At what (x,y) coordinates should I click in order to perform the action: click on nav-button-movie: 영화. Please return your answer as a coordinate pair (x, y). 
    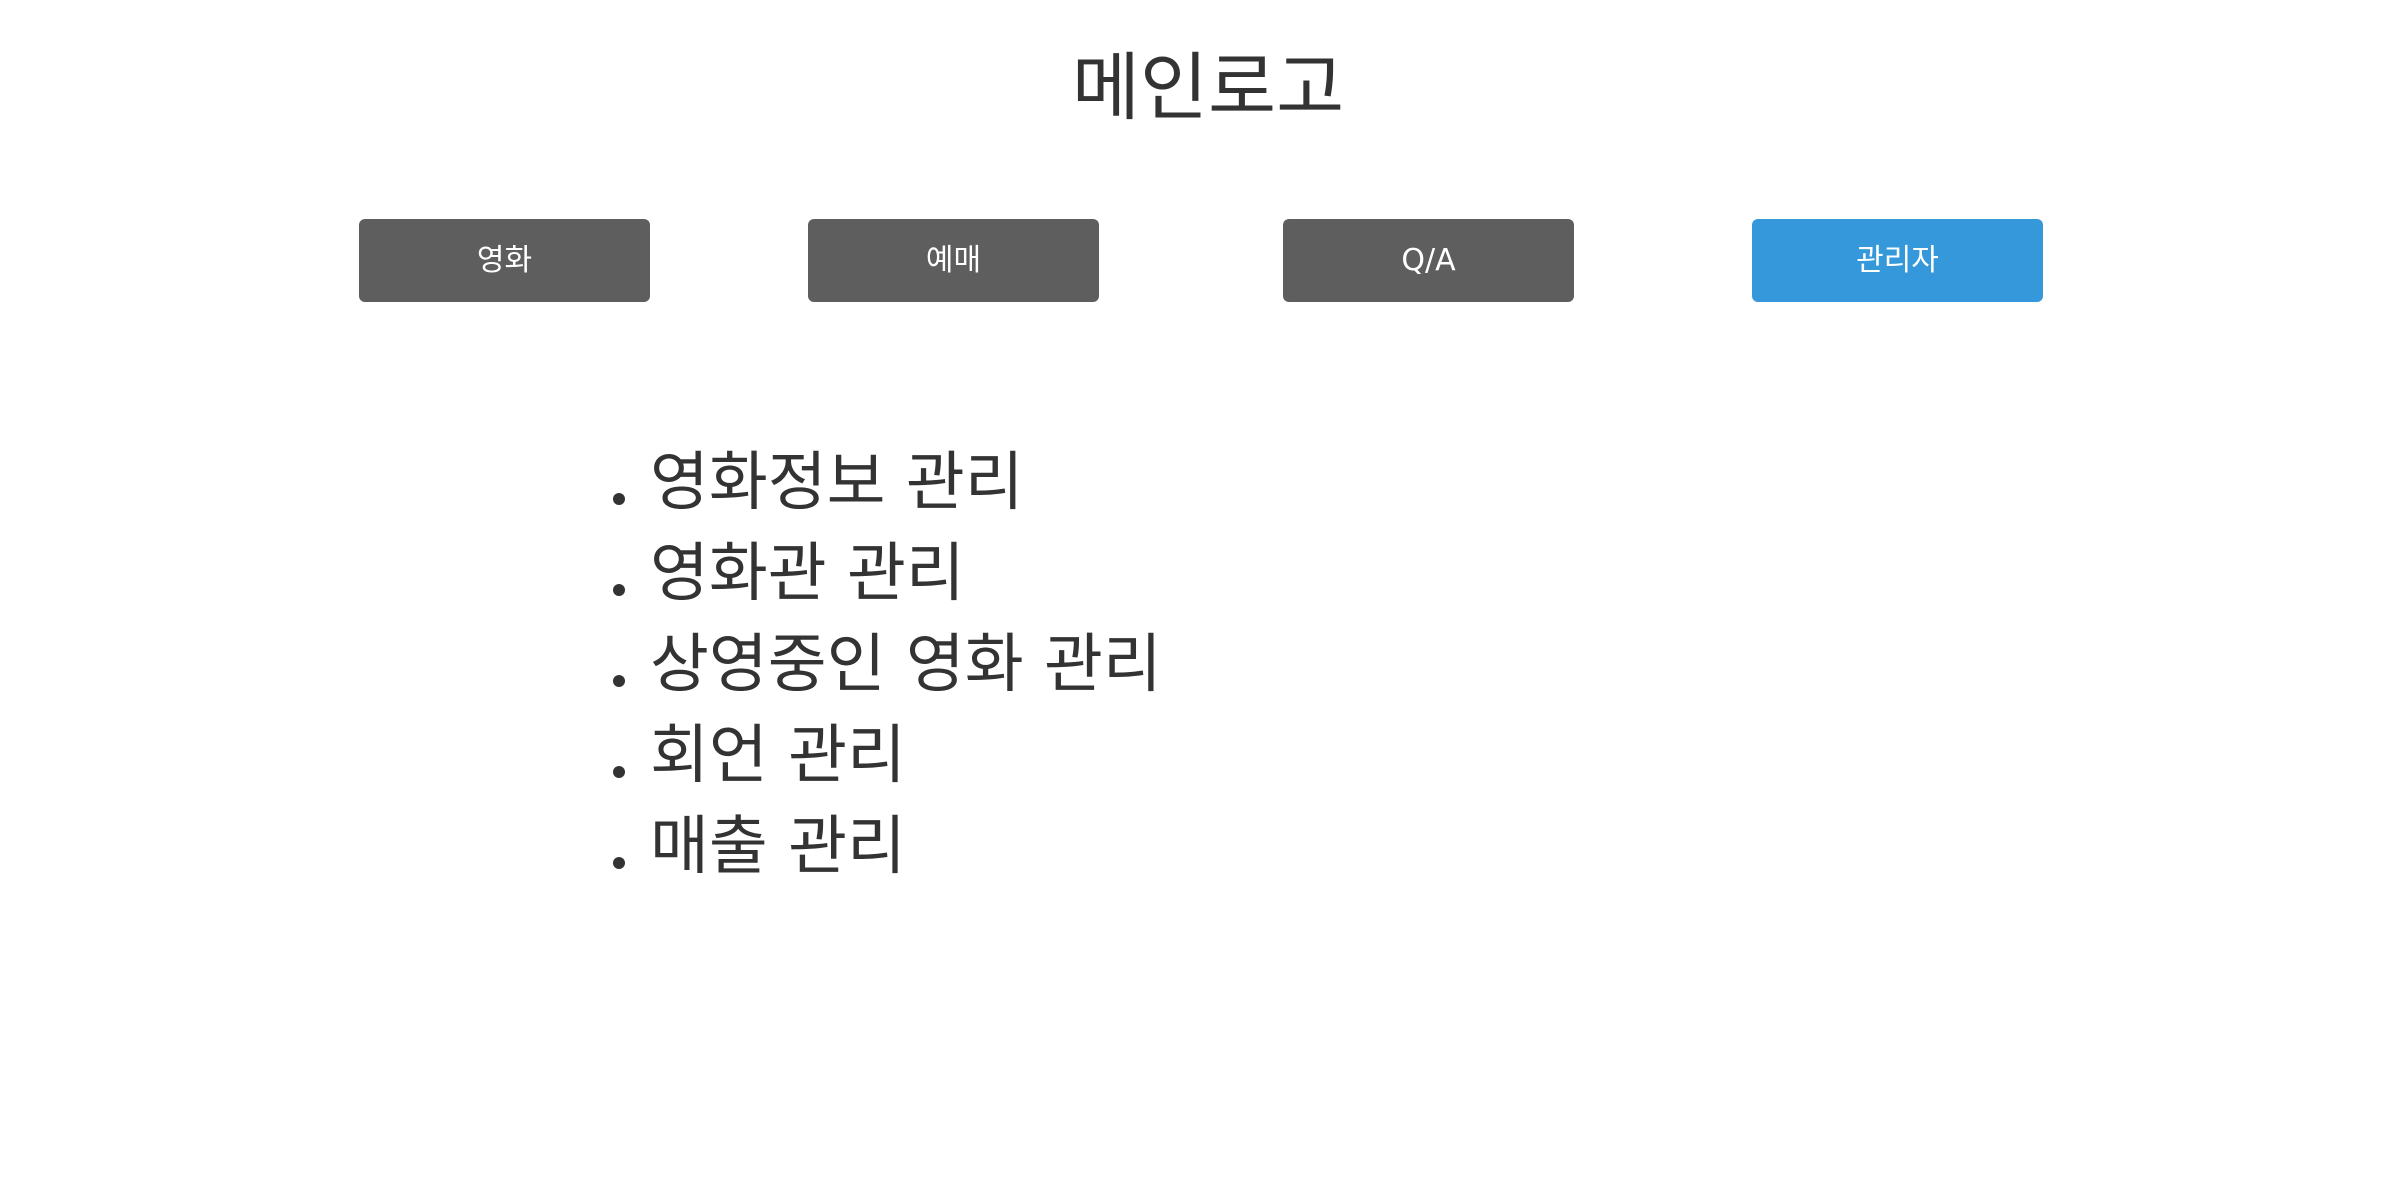
    Looking at the image, I should click on (504, 260).